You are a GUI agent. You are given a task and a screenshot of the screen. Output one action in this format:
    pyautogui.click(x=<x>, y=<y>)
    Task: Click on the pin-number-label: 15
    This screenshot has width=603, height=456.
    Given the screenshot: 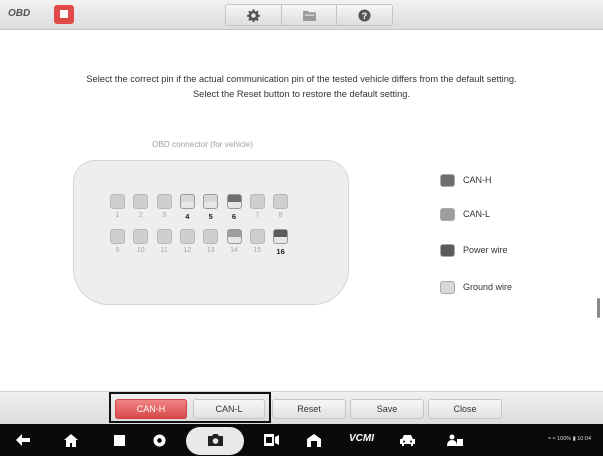 What is the action you would take?
    pyautogui.click(x=257, y=250)
    